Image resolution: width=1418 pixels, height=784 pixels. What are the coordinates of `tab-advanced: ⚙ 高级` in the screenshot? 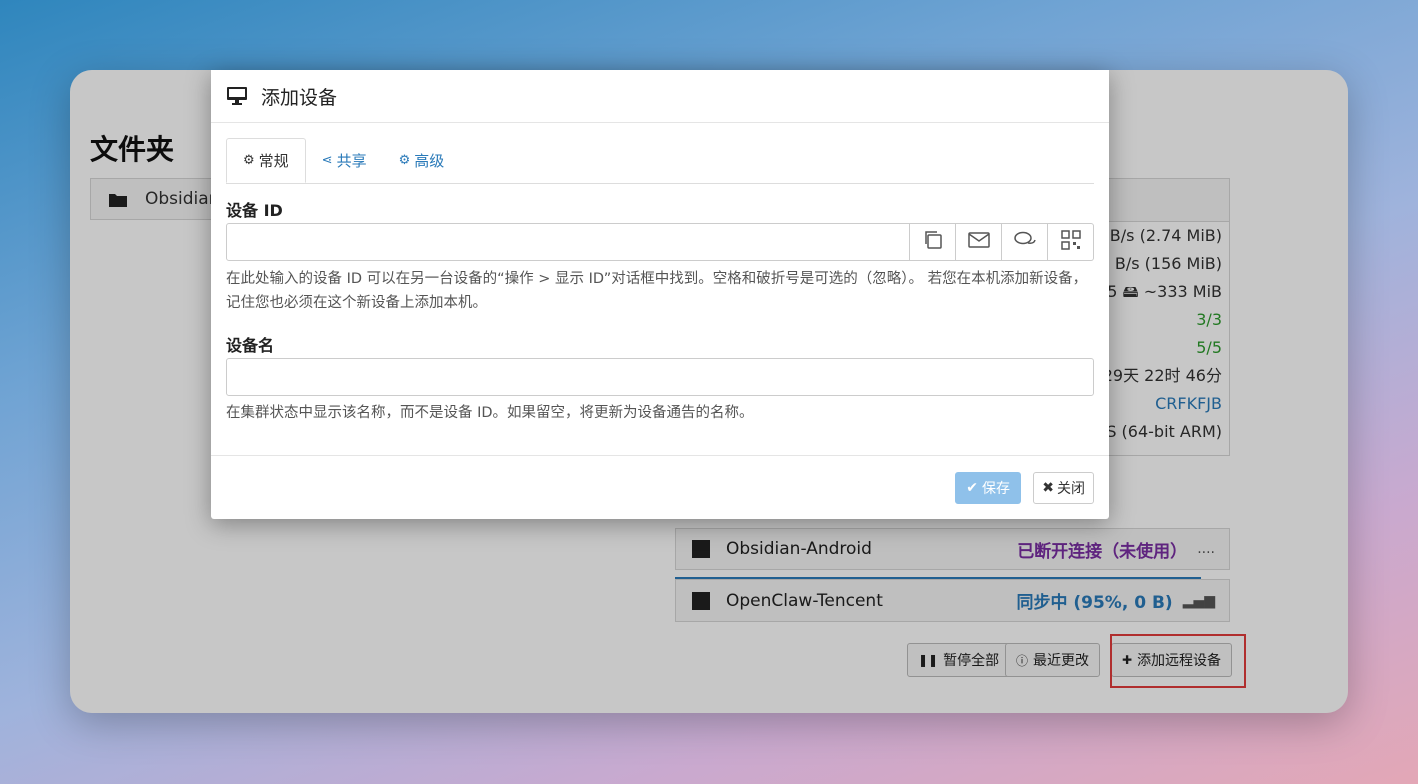 It's located at (422, 160).